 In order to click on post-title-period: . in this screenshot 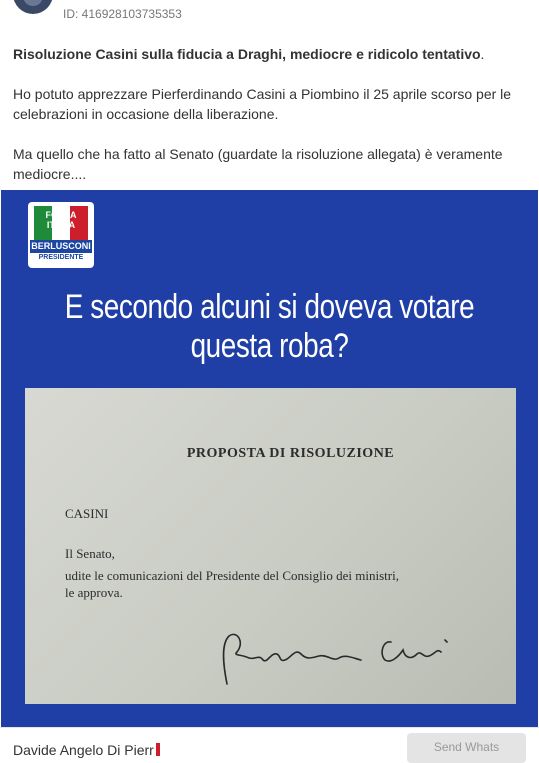, I will do `click(482, 54)`.